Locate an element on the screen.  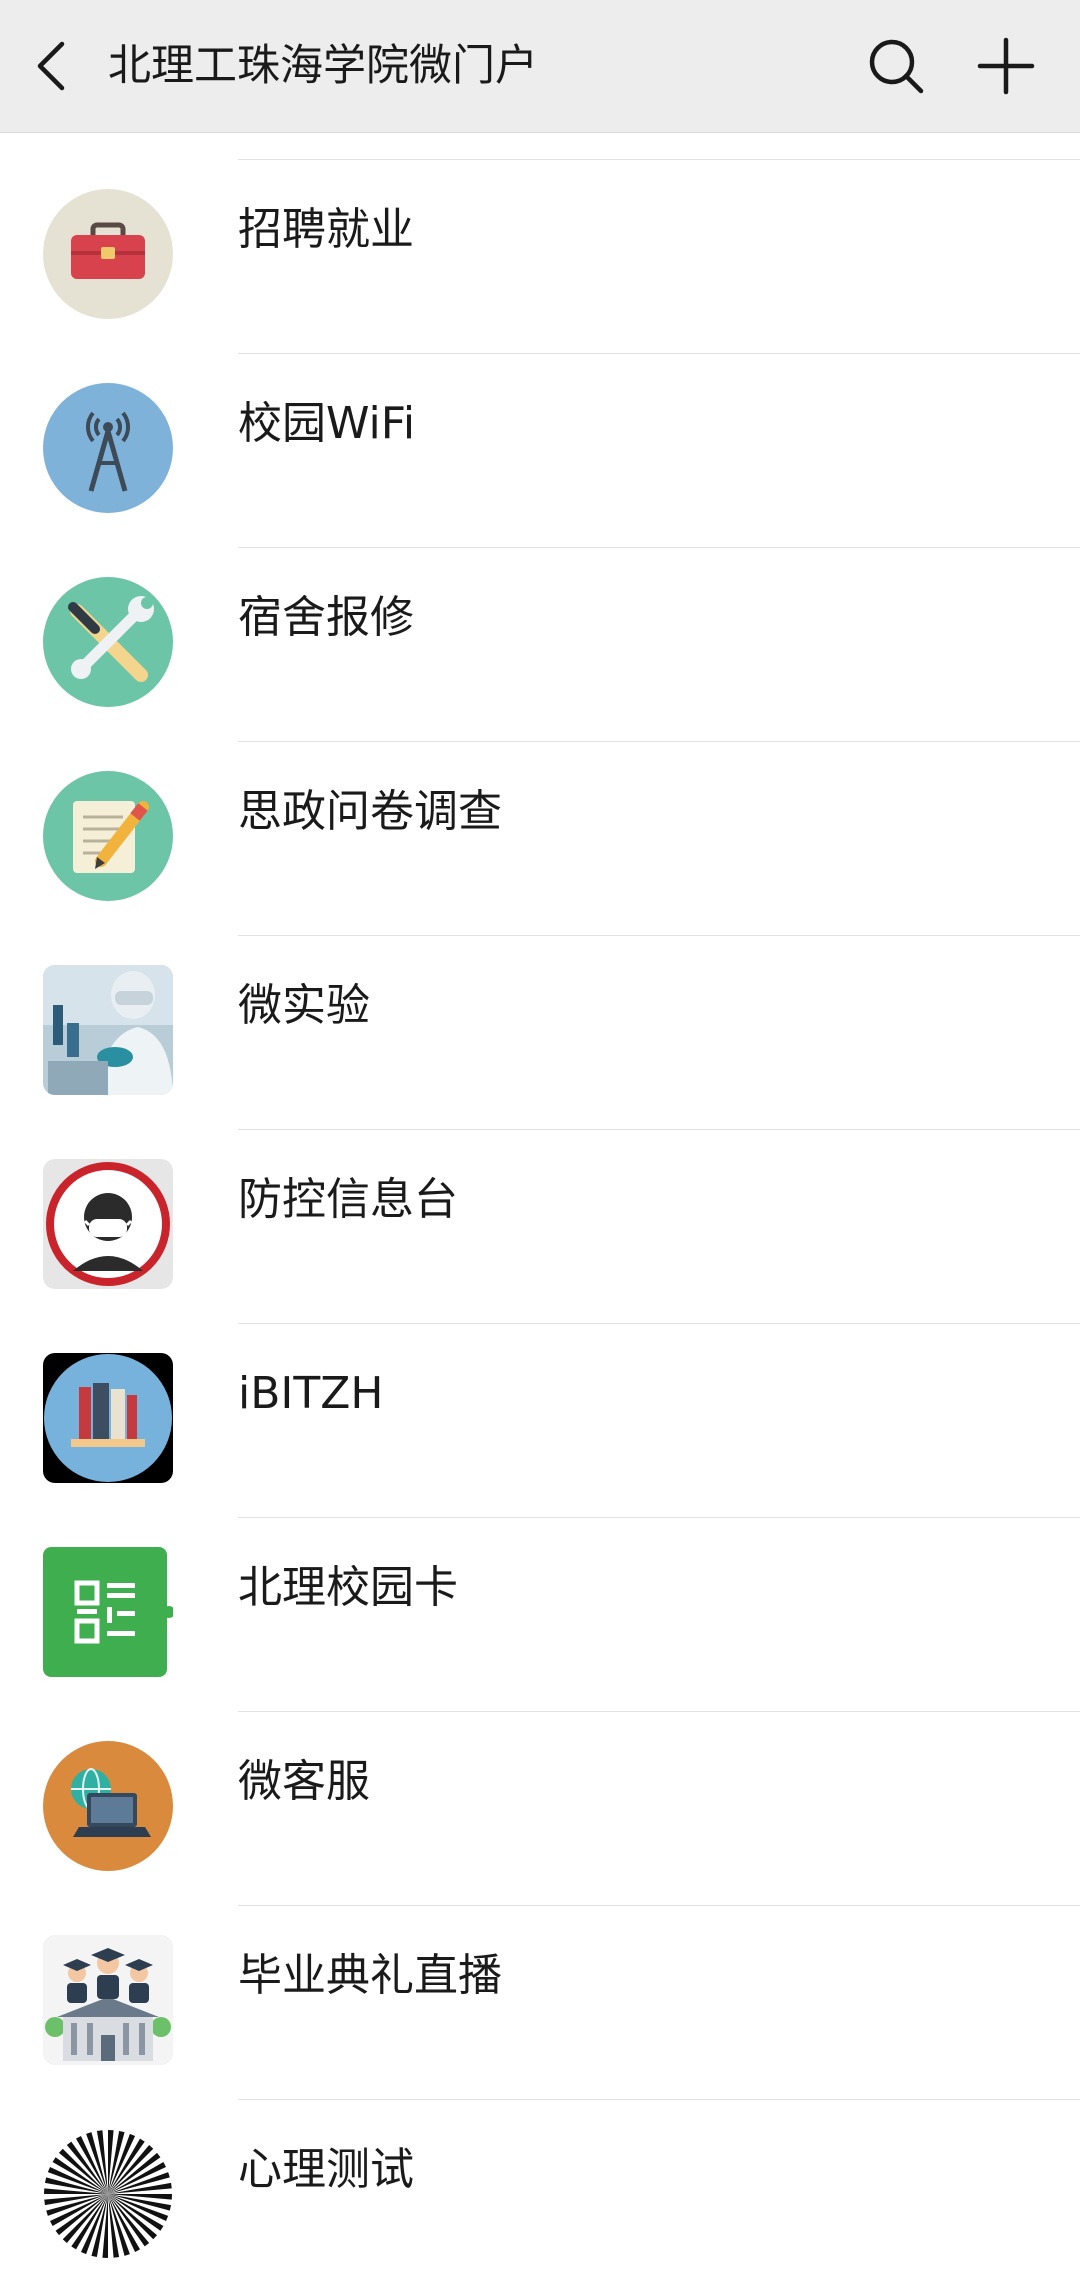
menu-item-label: 思政问卷调查 is located at coordinates (370, 811).